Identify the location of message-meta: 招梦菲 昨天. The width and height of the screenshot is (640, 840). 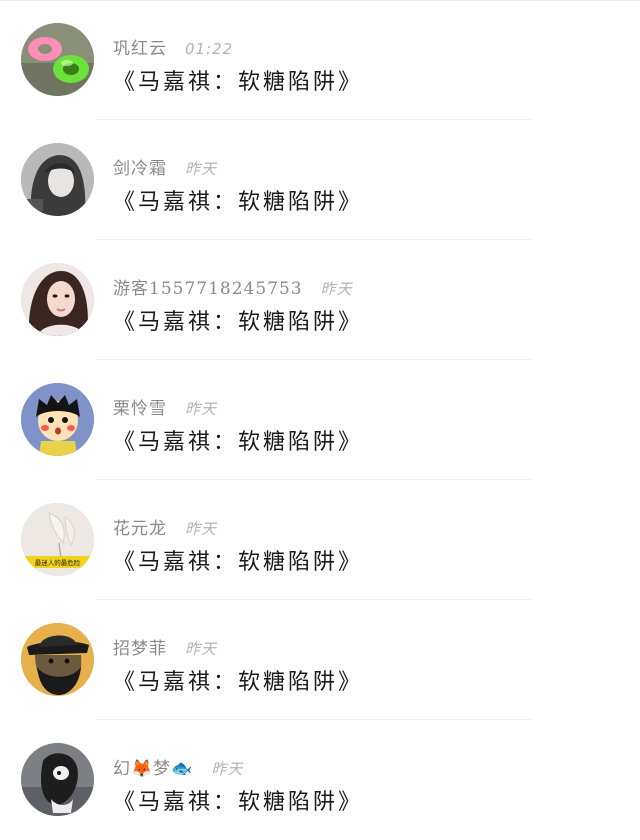
(165, 646).